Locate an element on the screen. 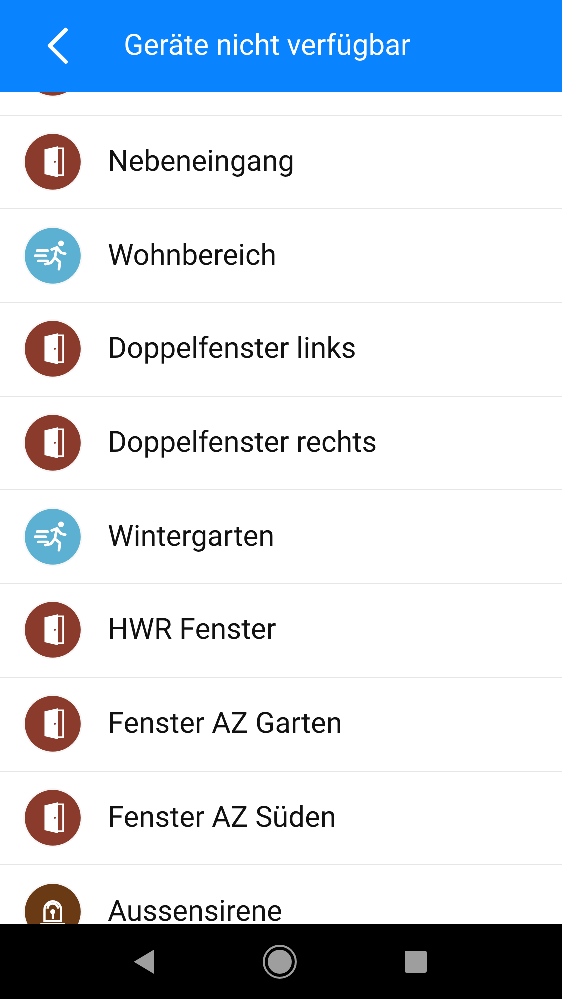  device-name: Wohnbereich is located at coordinates (192, 255).